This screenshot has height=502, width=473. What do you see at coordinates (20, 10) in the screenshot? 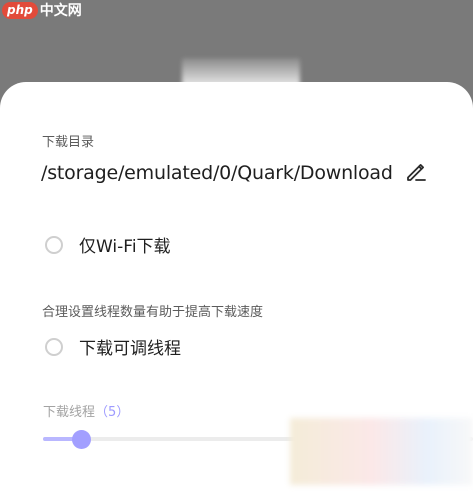
I see `watermark-php: php` at bounding box center [20, 10].